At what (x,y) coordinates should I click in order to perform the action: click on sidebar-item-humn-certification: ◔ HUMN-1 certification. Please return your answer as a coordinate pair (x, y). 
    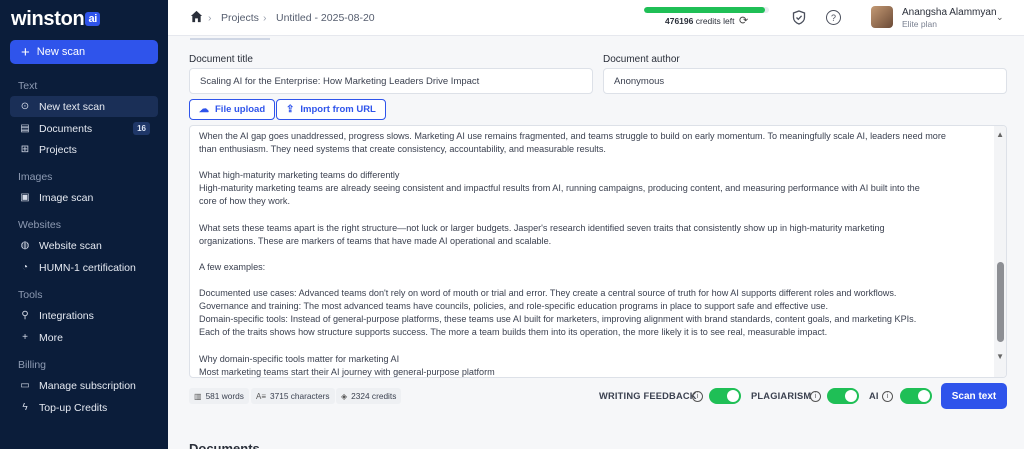
    Looking at the image, I should click on (84, 267).